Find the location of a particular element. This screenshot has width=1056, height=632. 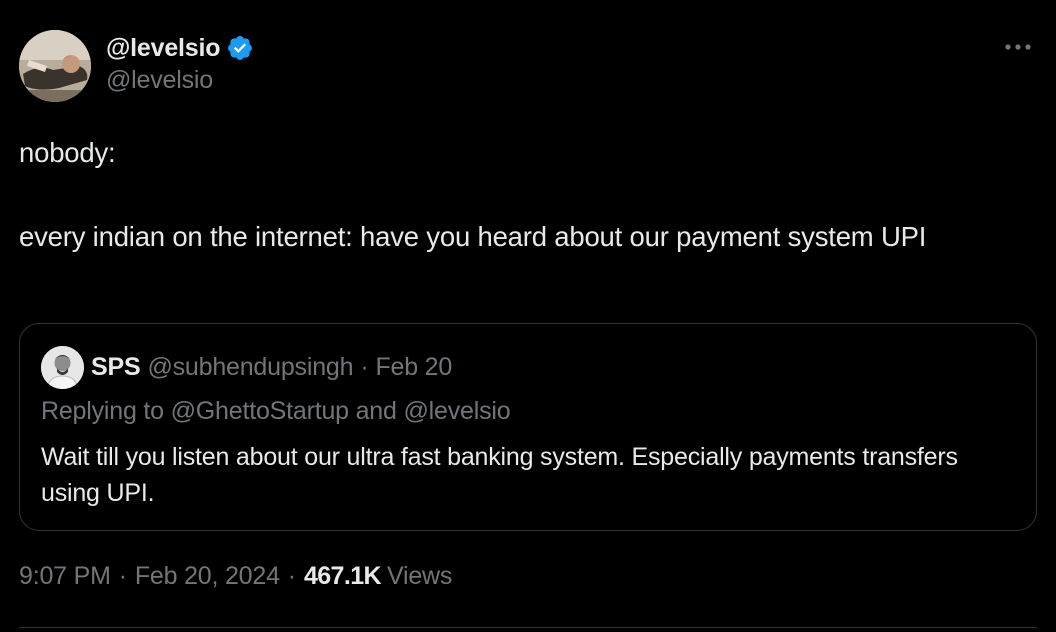

replying-mention-ghettostartup: @GhettoStartup is located at coordinates (260, 411).